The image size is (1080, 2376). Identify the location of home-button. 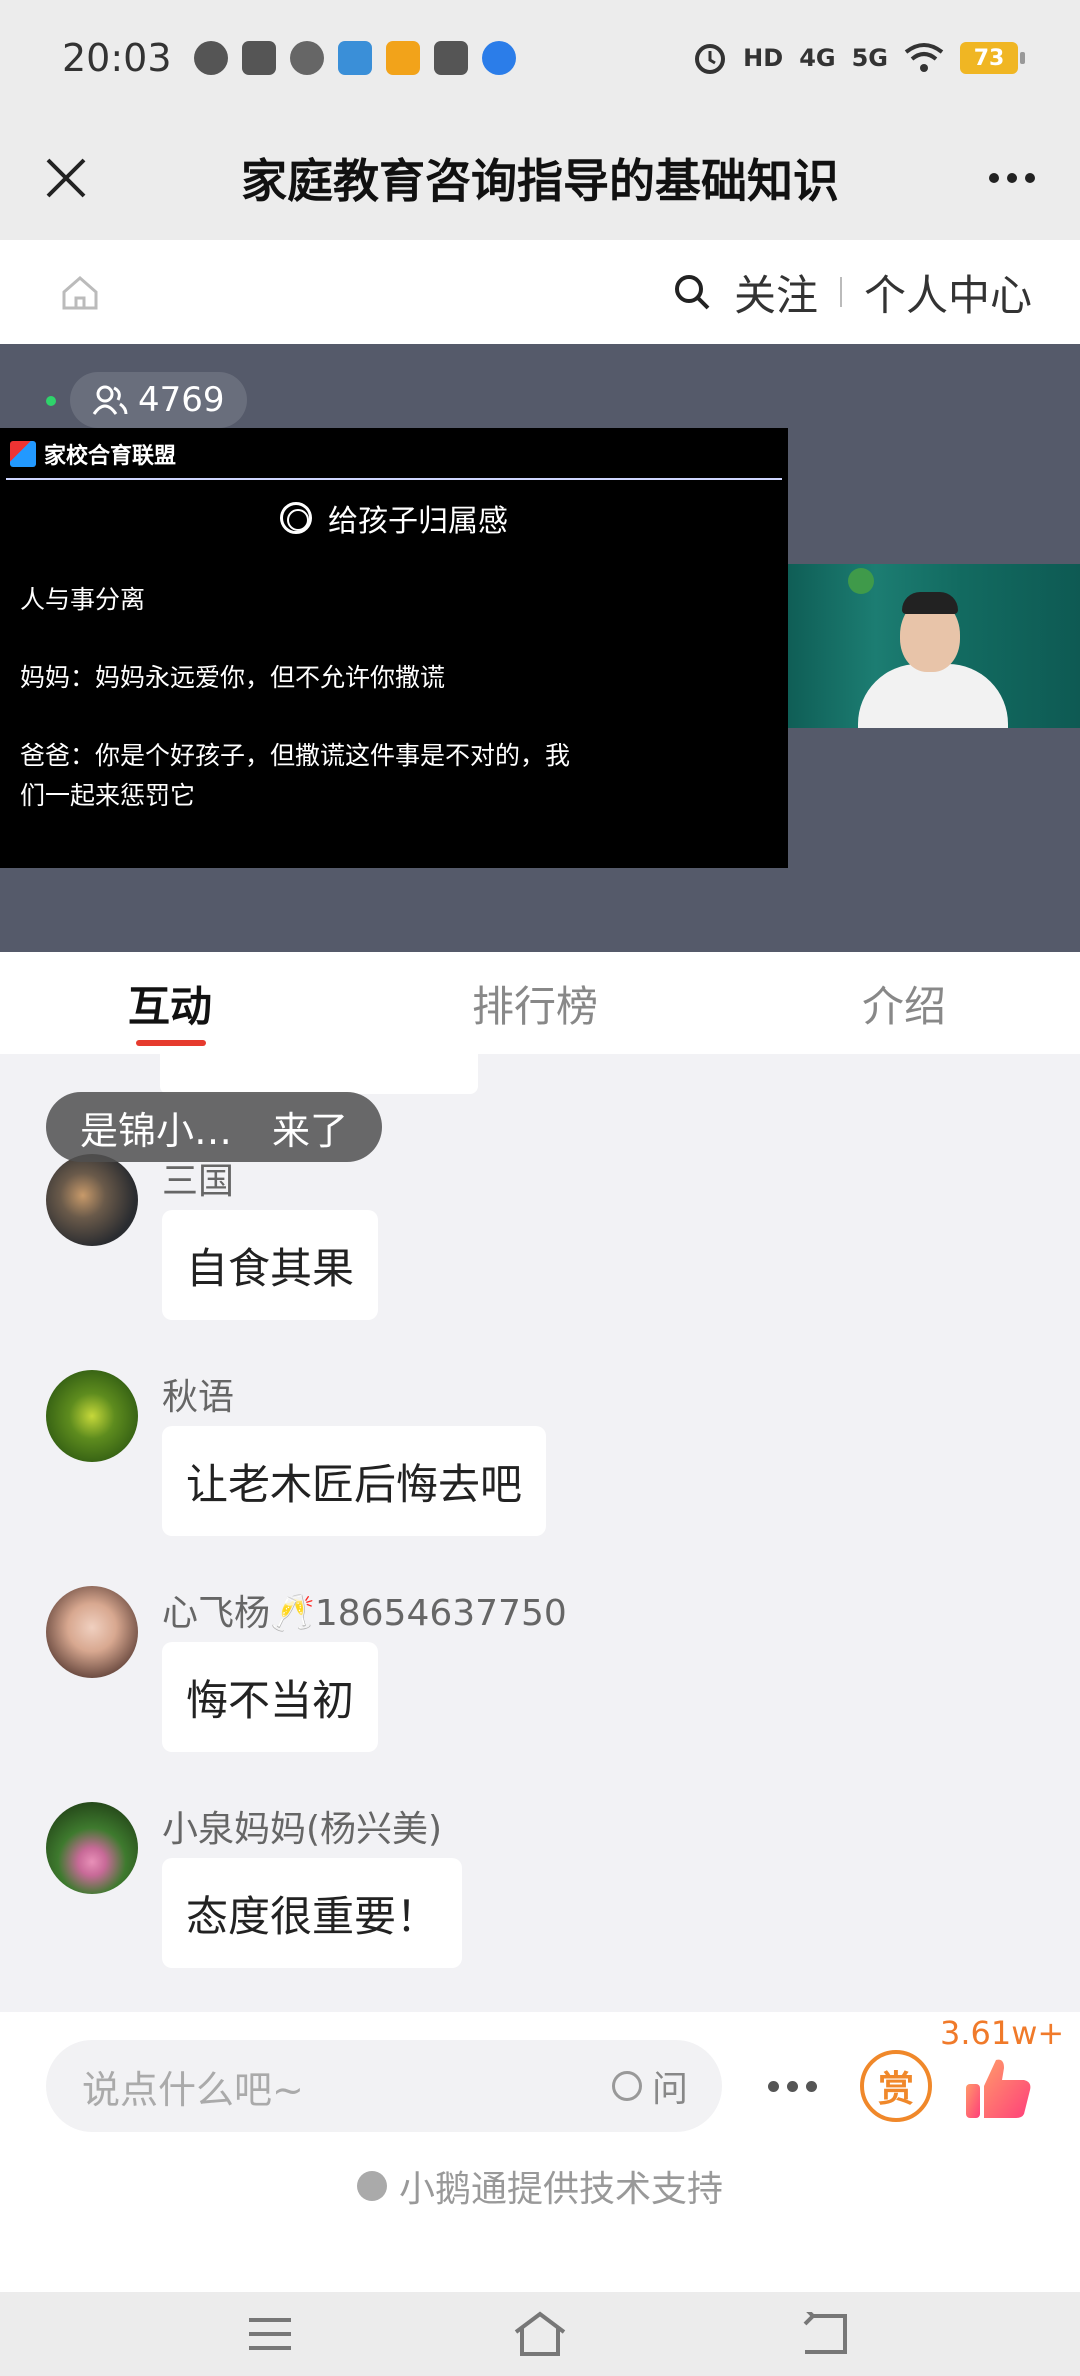
(540, 2334).